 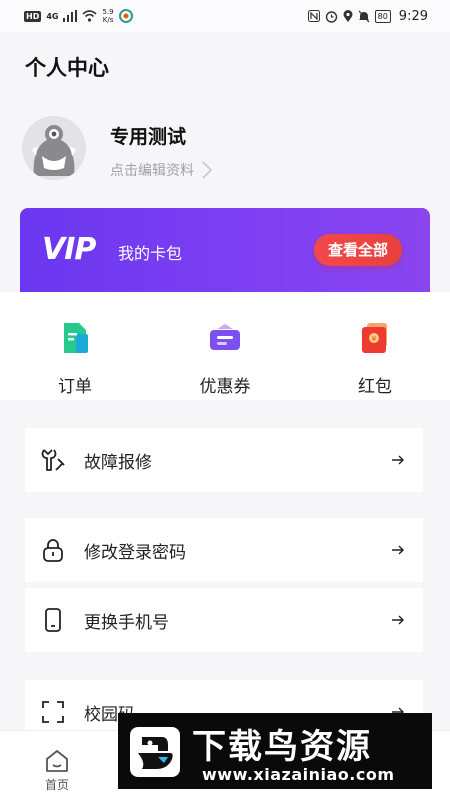 What do you see at coordinates (282, 747) in the screenshot?
I see `watermark-title: 下载鸟资源` at bounding box center [282, 747].